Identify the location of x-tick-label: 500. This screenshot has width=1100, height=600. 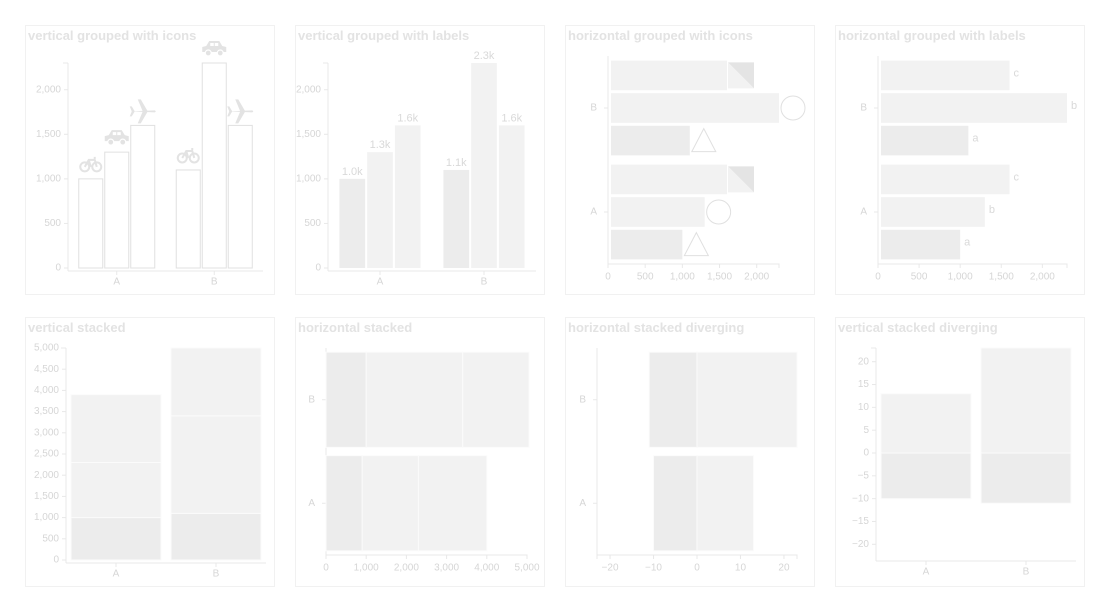
(645, 277).